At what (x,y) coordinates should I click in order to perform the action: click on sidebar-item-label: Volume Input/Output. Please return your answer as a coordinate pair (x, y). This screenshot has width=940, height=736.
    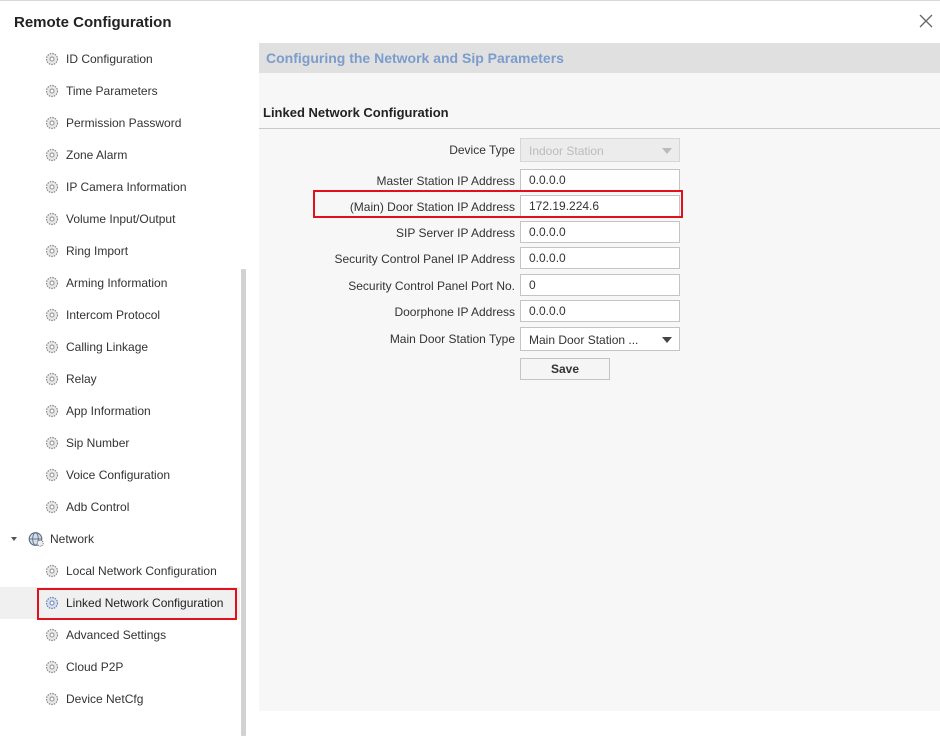
    Looking at the image, I should click on (121, 219).